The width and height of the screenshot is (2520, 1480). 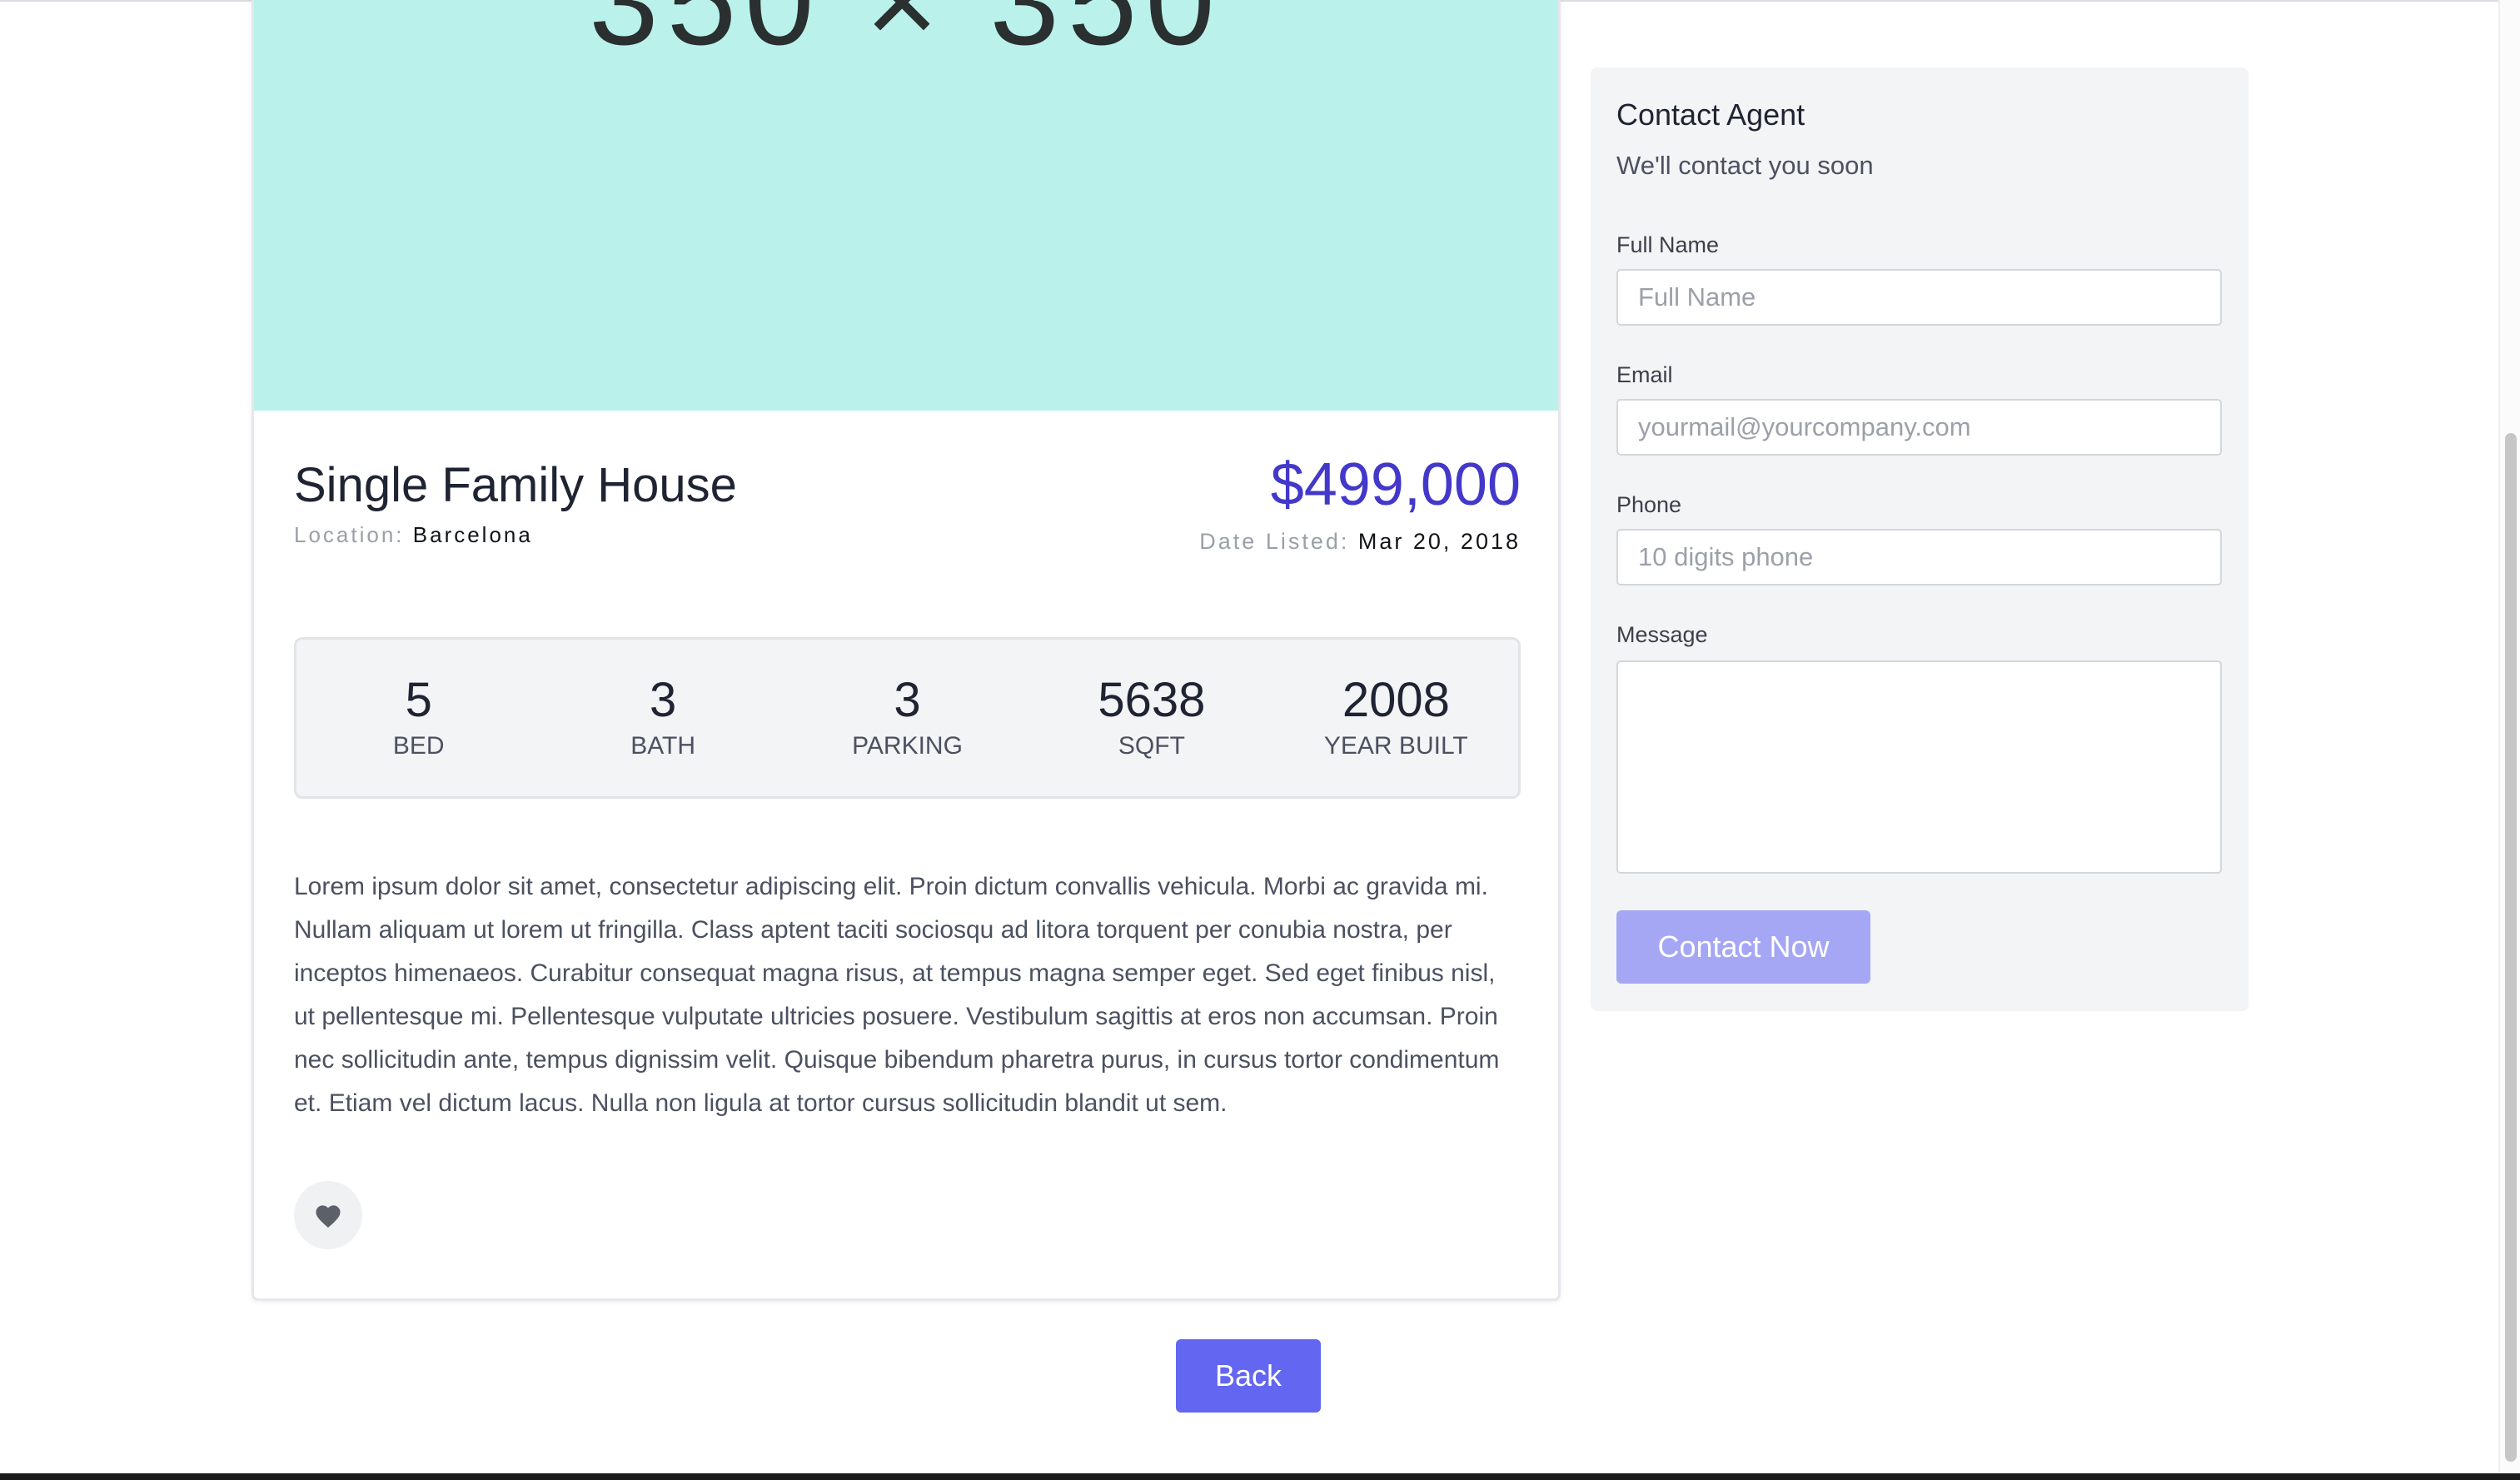 I want to click on stat-year-built: 2008 YEAR BUILT, so click(x=1396, y=718).